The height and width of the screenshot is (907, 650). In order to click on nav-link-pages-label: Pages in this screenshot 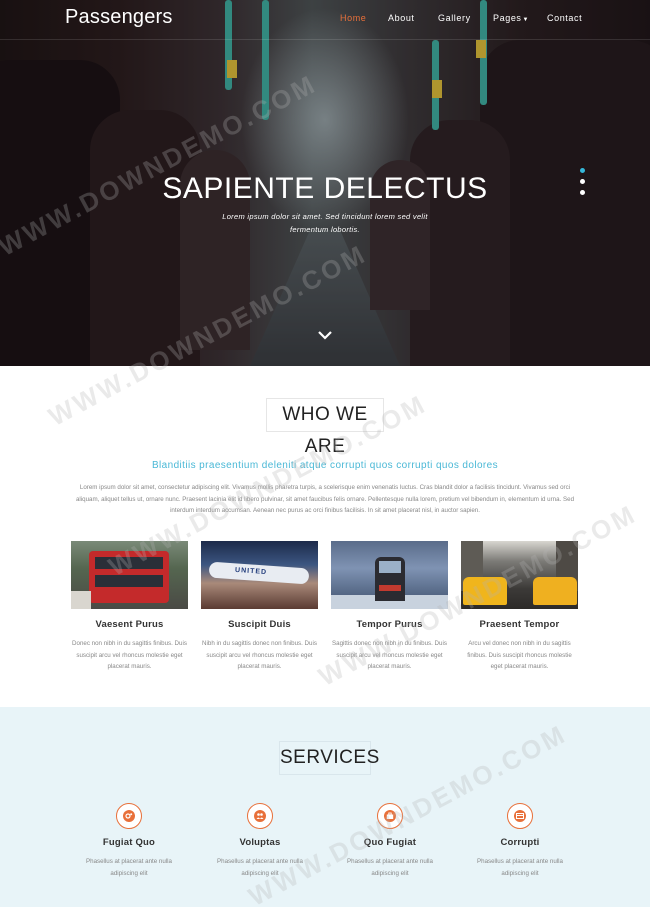, I will do `click(507, 18)`.